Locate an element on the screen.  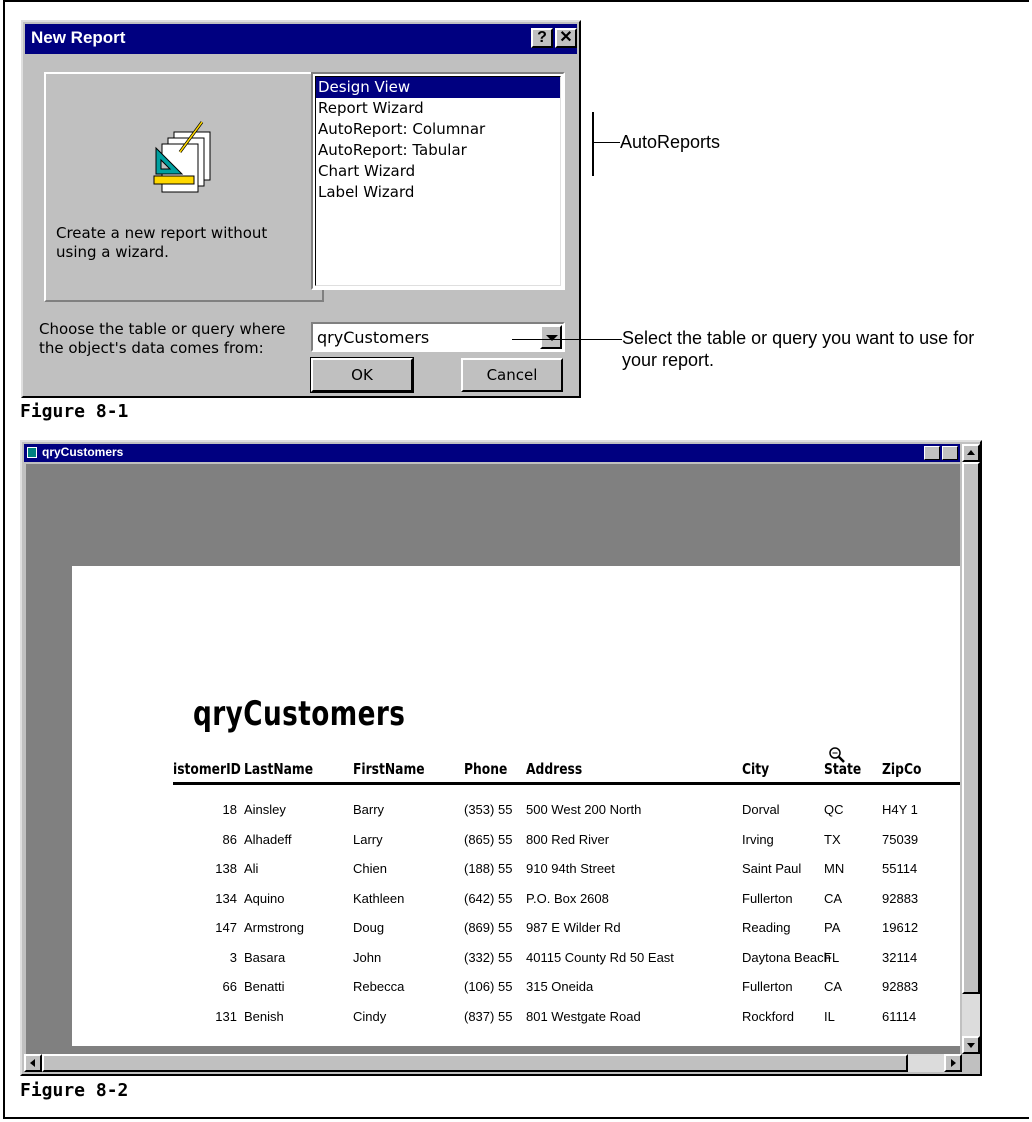
table-cell: 19612 is located at coordinates (900, 927).